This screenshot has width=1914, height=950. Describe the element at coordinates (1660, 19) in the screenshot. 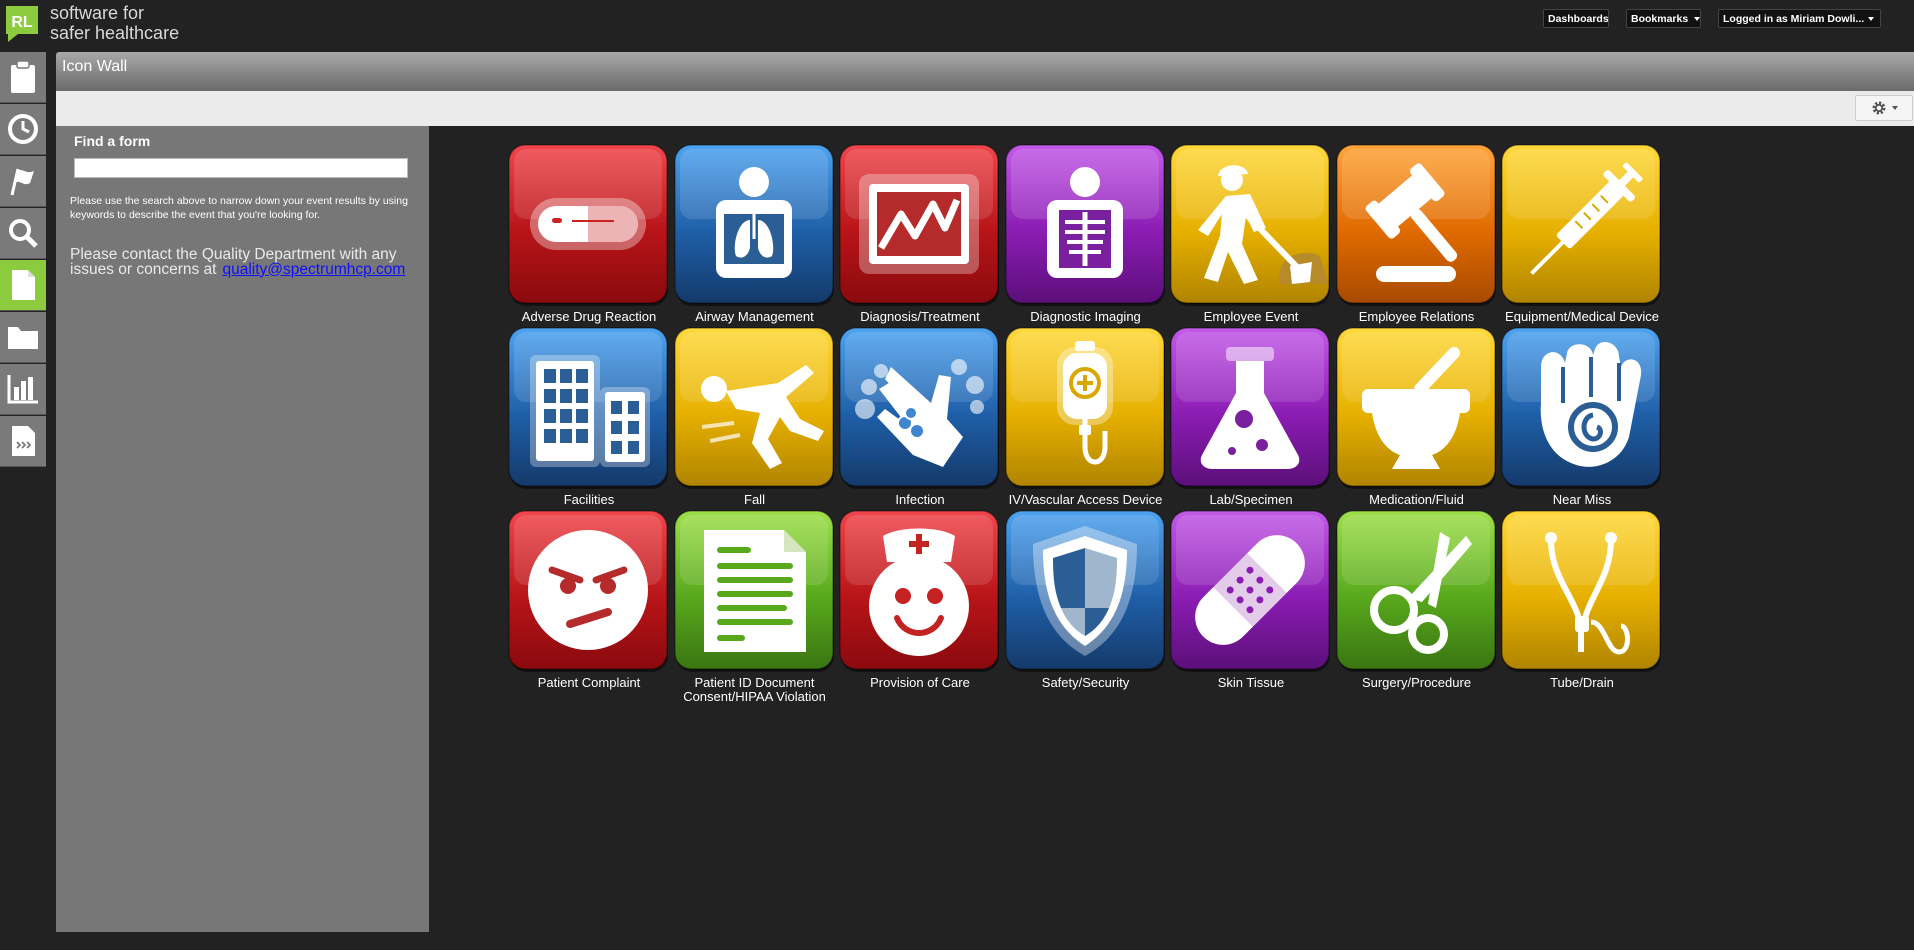

I see `bookmarks-label: Bookmarks` at that location.